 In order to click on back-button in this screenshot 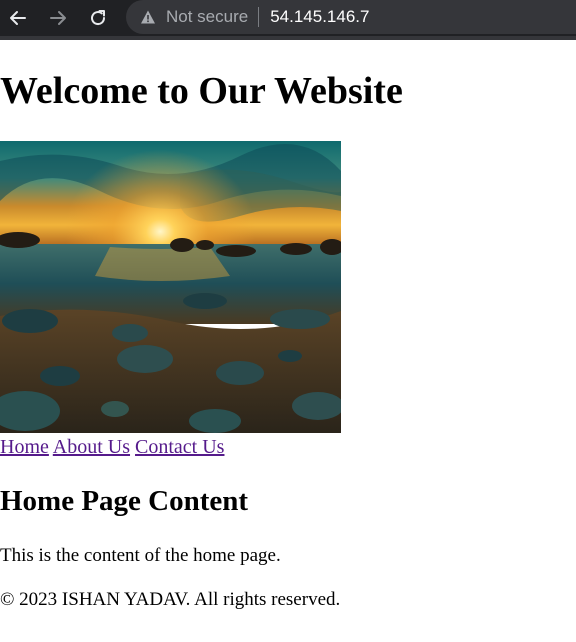, I will do `click(18, 18)`.